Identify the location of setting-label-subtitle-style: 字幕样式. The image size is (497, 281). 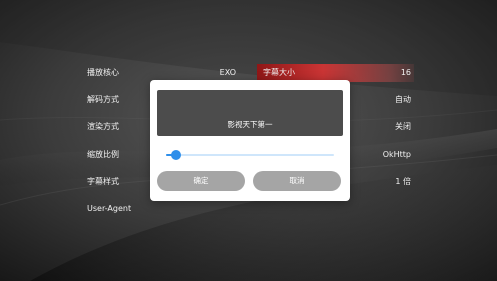
(103, 181).